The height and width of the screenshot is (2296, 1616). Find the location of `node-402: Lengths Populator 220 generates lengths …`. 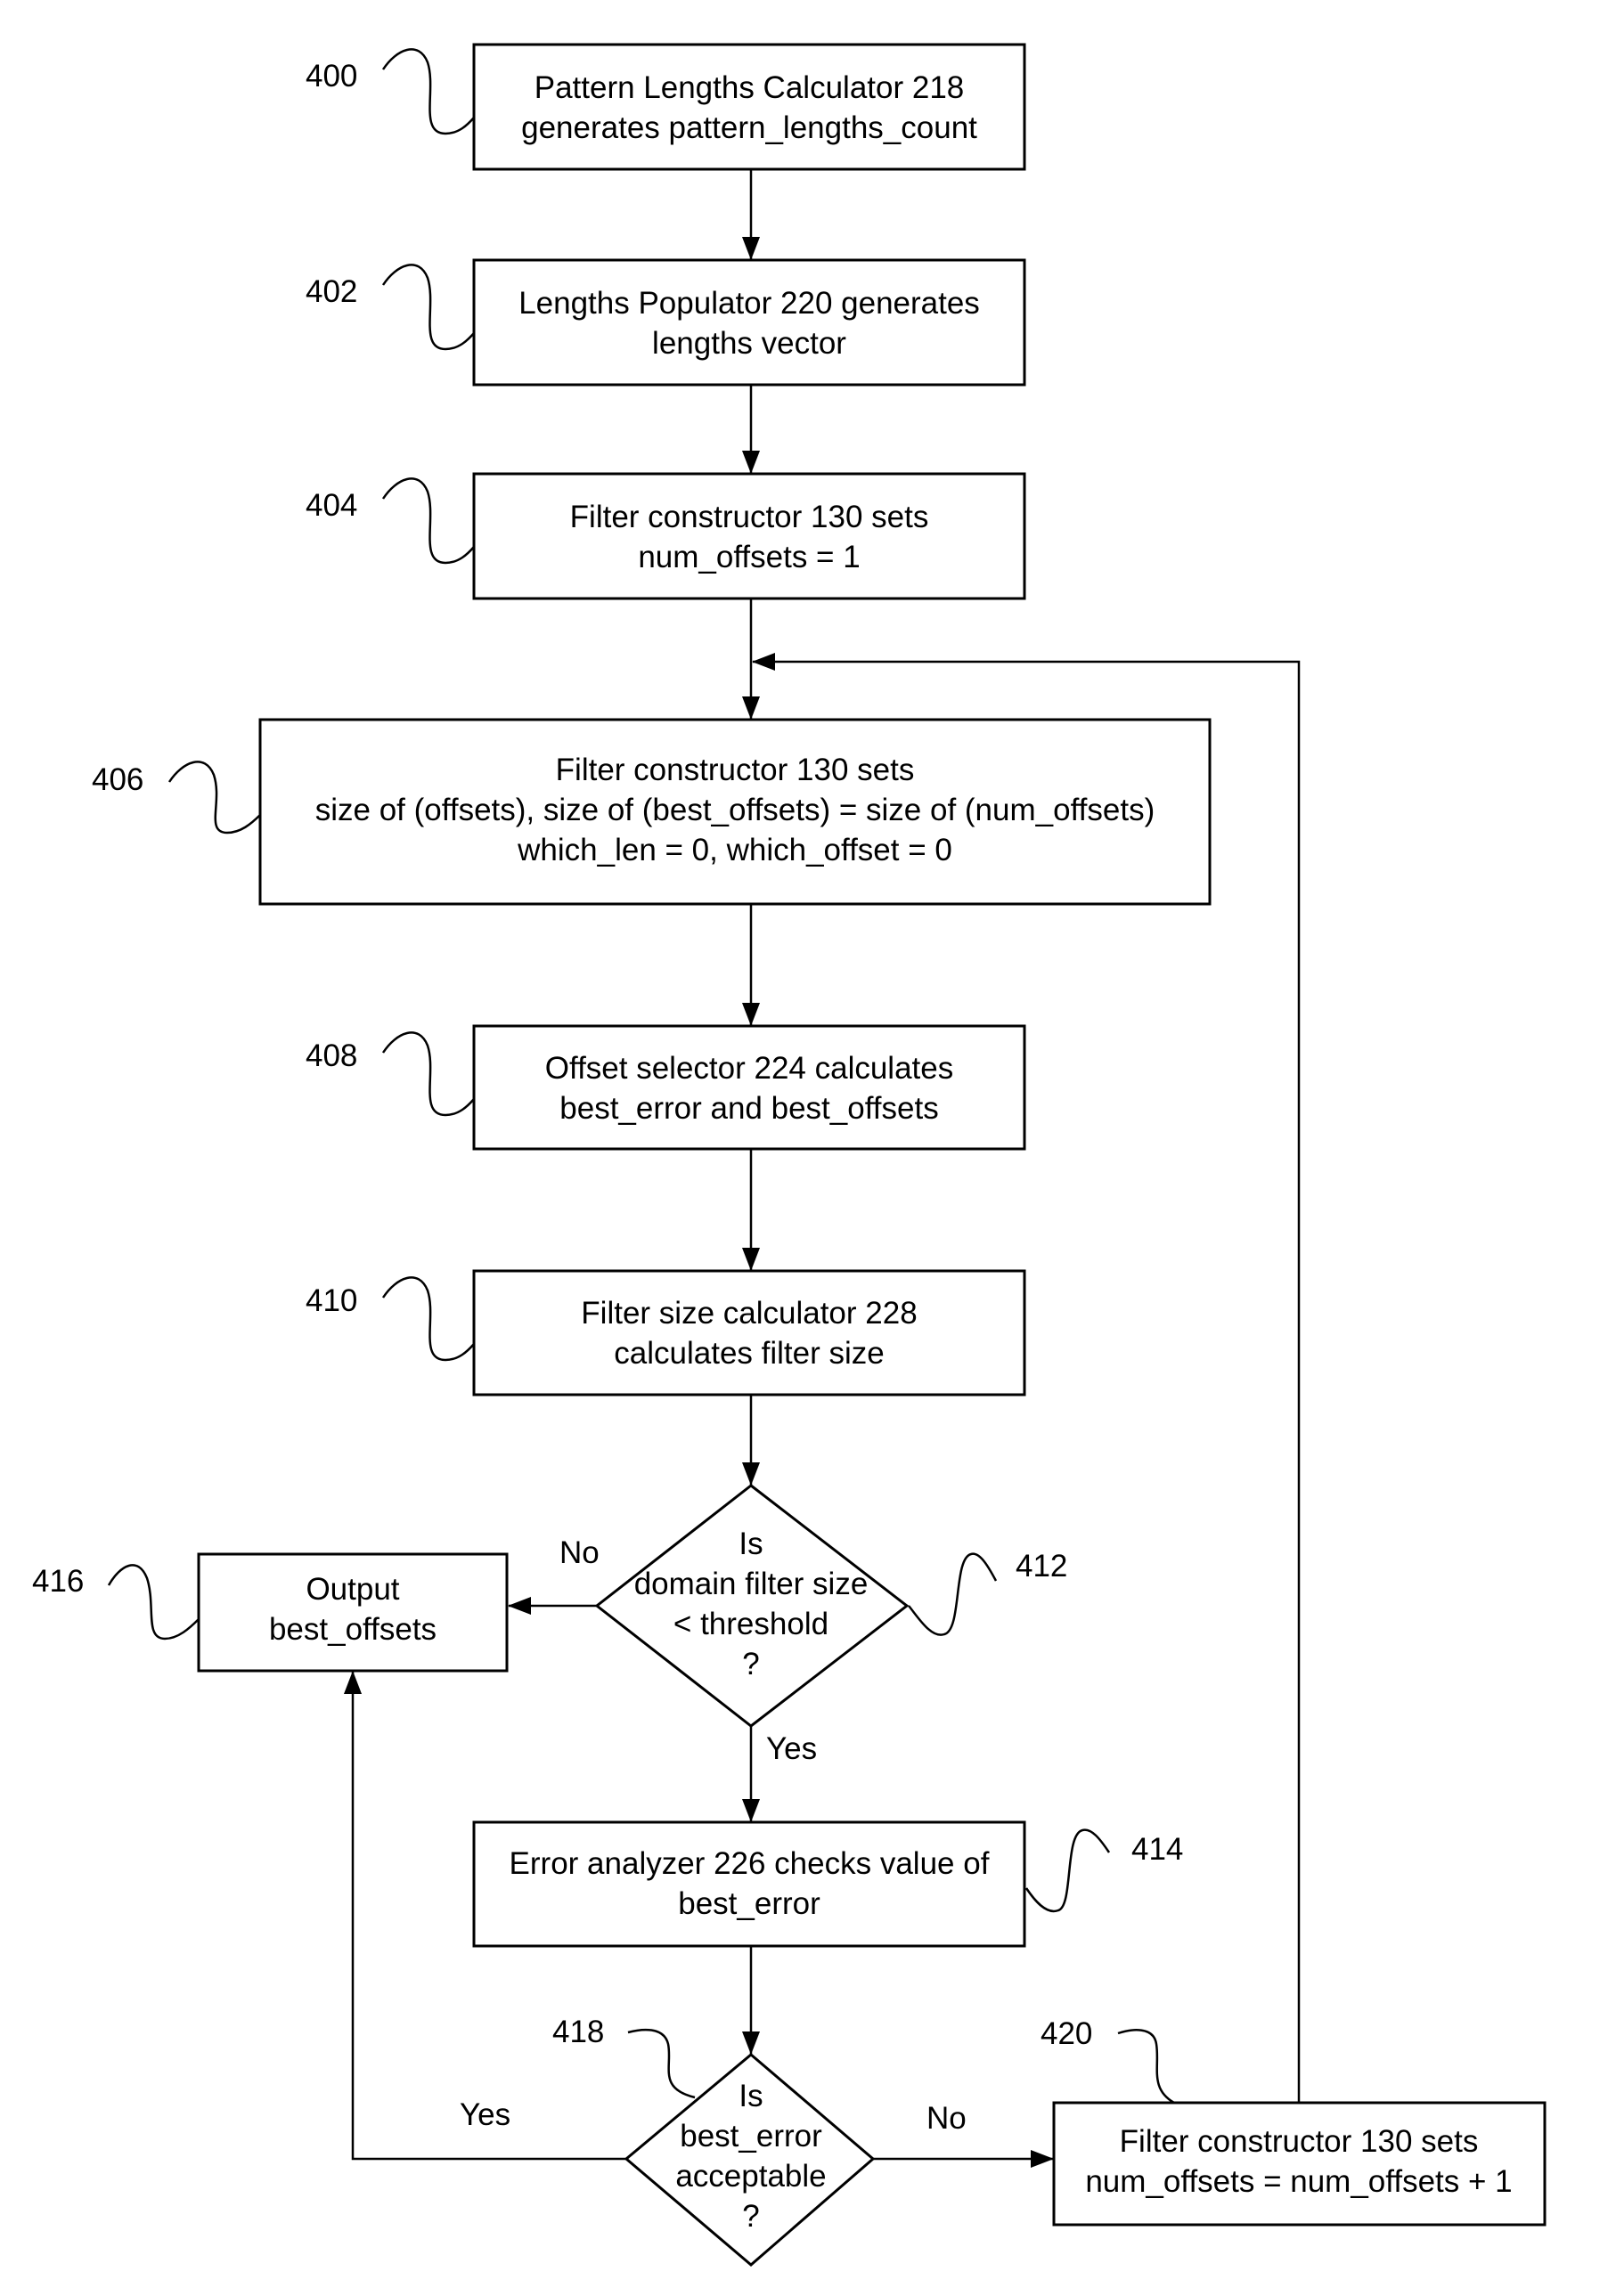

node-402: Lengths Populator 220 generates lengths … is located at coordinates (749, 322).